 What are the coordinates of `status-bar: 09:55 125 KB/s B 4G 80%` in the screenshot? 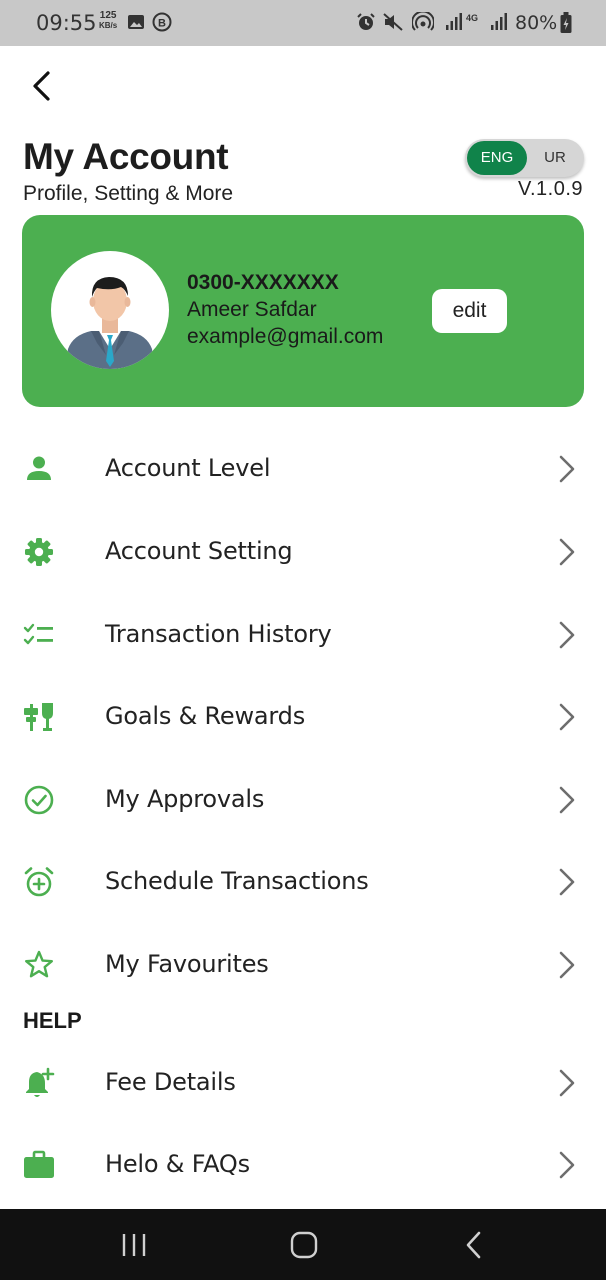 It's located at (303, 23).